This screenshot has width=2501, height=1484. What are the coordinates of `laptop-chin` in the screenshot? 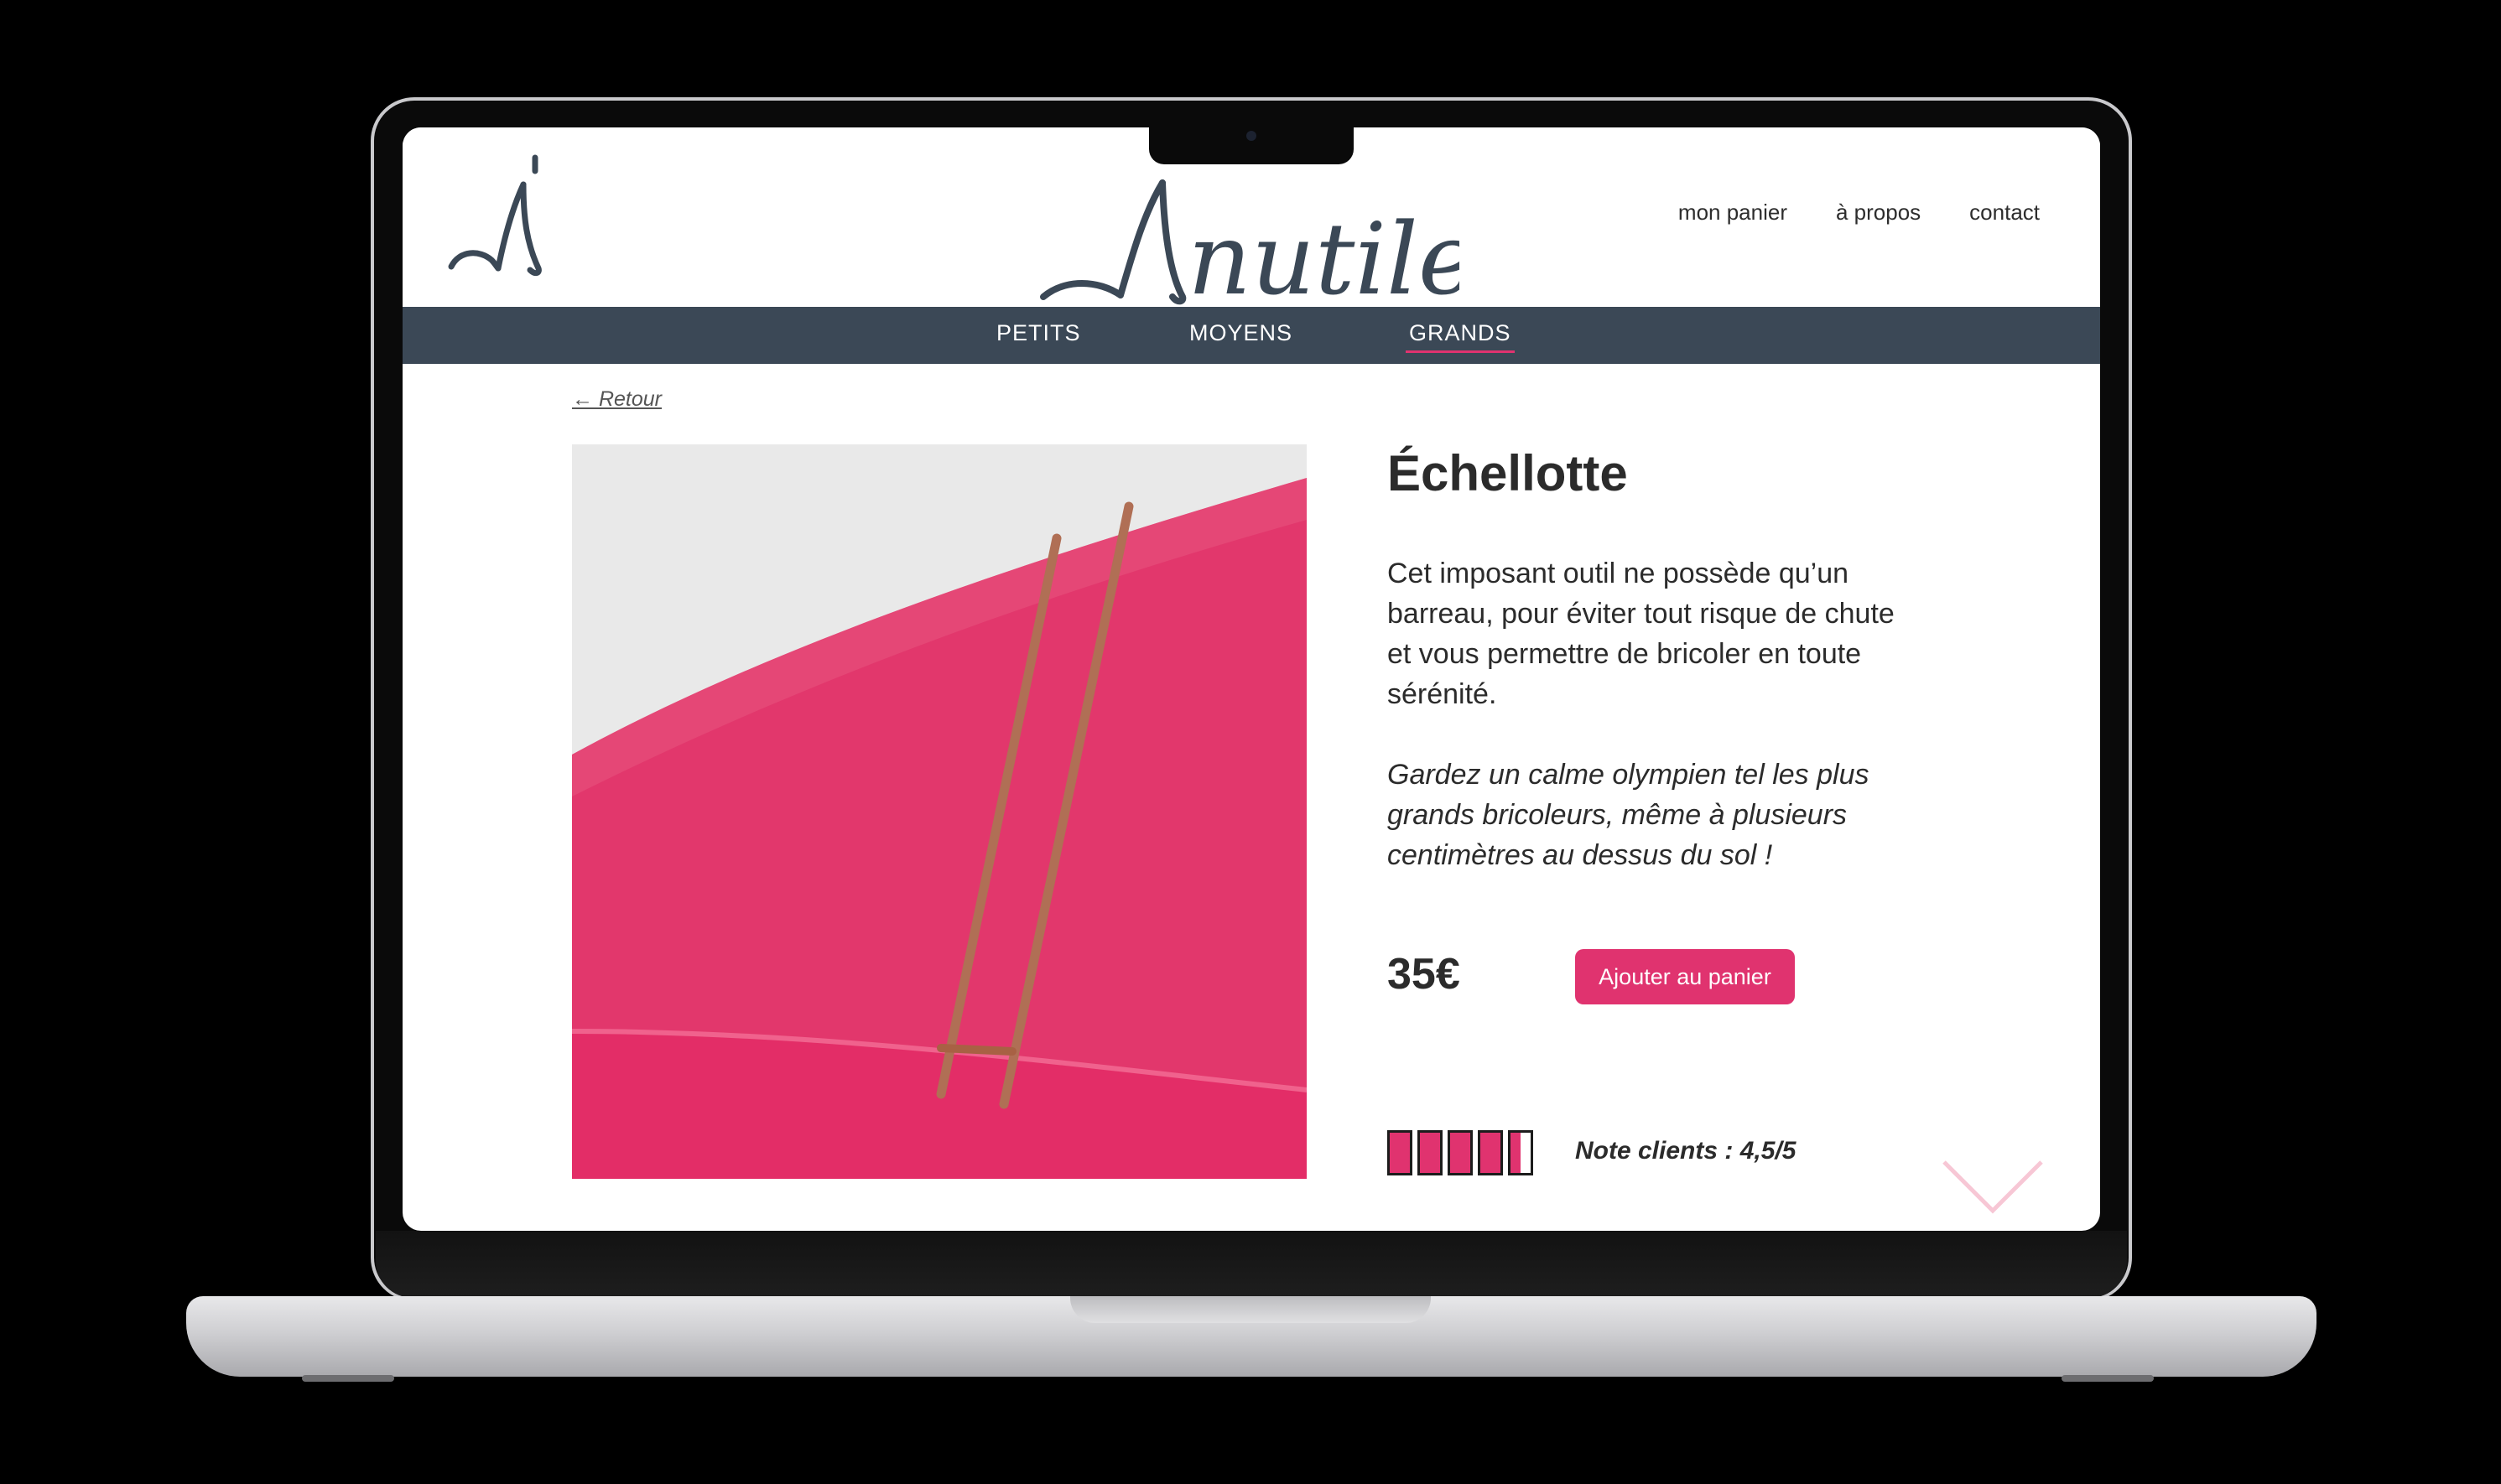 It's located at (1252, 1264).